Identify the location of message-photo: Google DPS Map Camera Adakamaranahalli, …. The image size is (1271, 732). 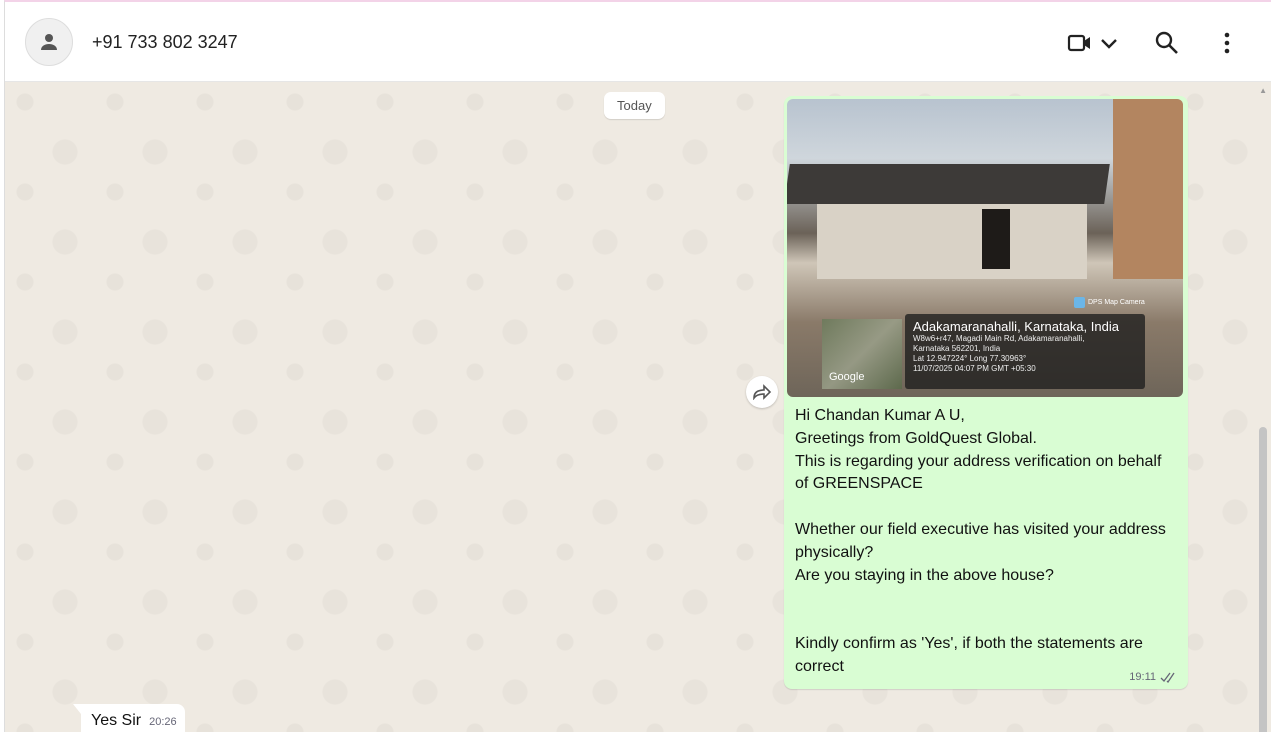
(985, 248).